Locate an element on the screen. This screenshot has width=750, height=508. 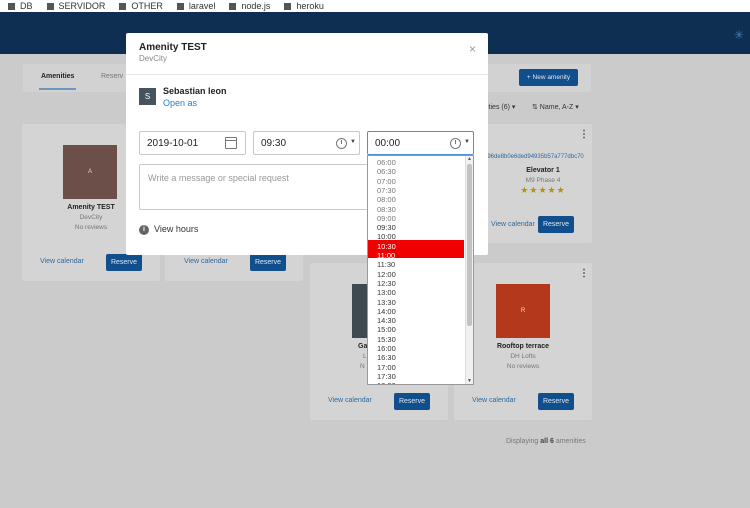
end-time-value: 00:00 is located at coordinates (388, 143).